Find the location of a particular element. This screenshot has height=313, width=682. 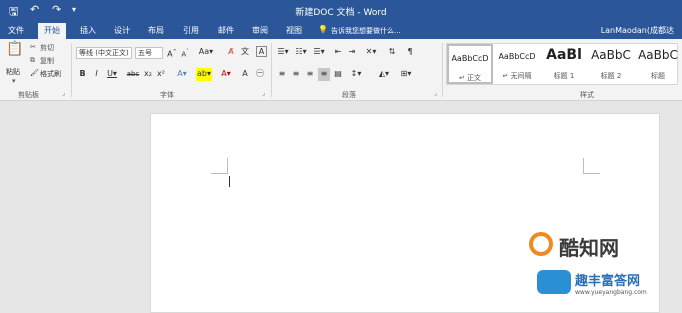

text-effects-icon: A▾ is located at coordinates (182, 74).